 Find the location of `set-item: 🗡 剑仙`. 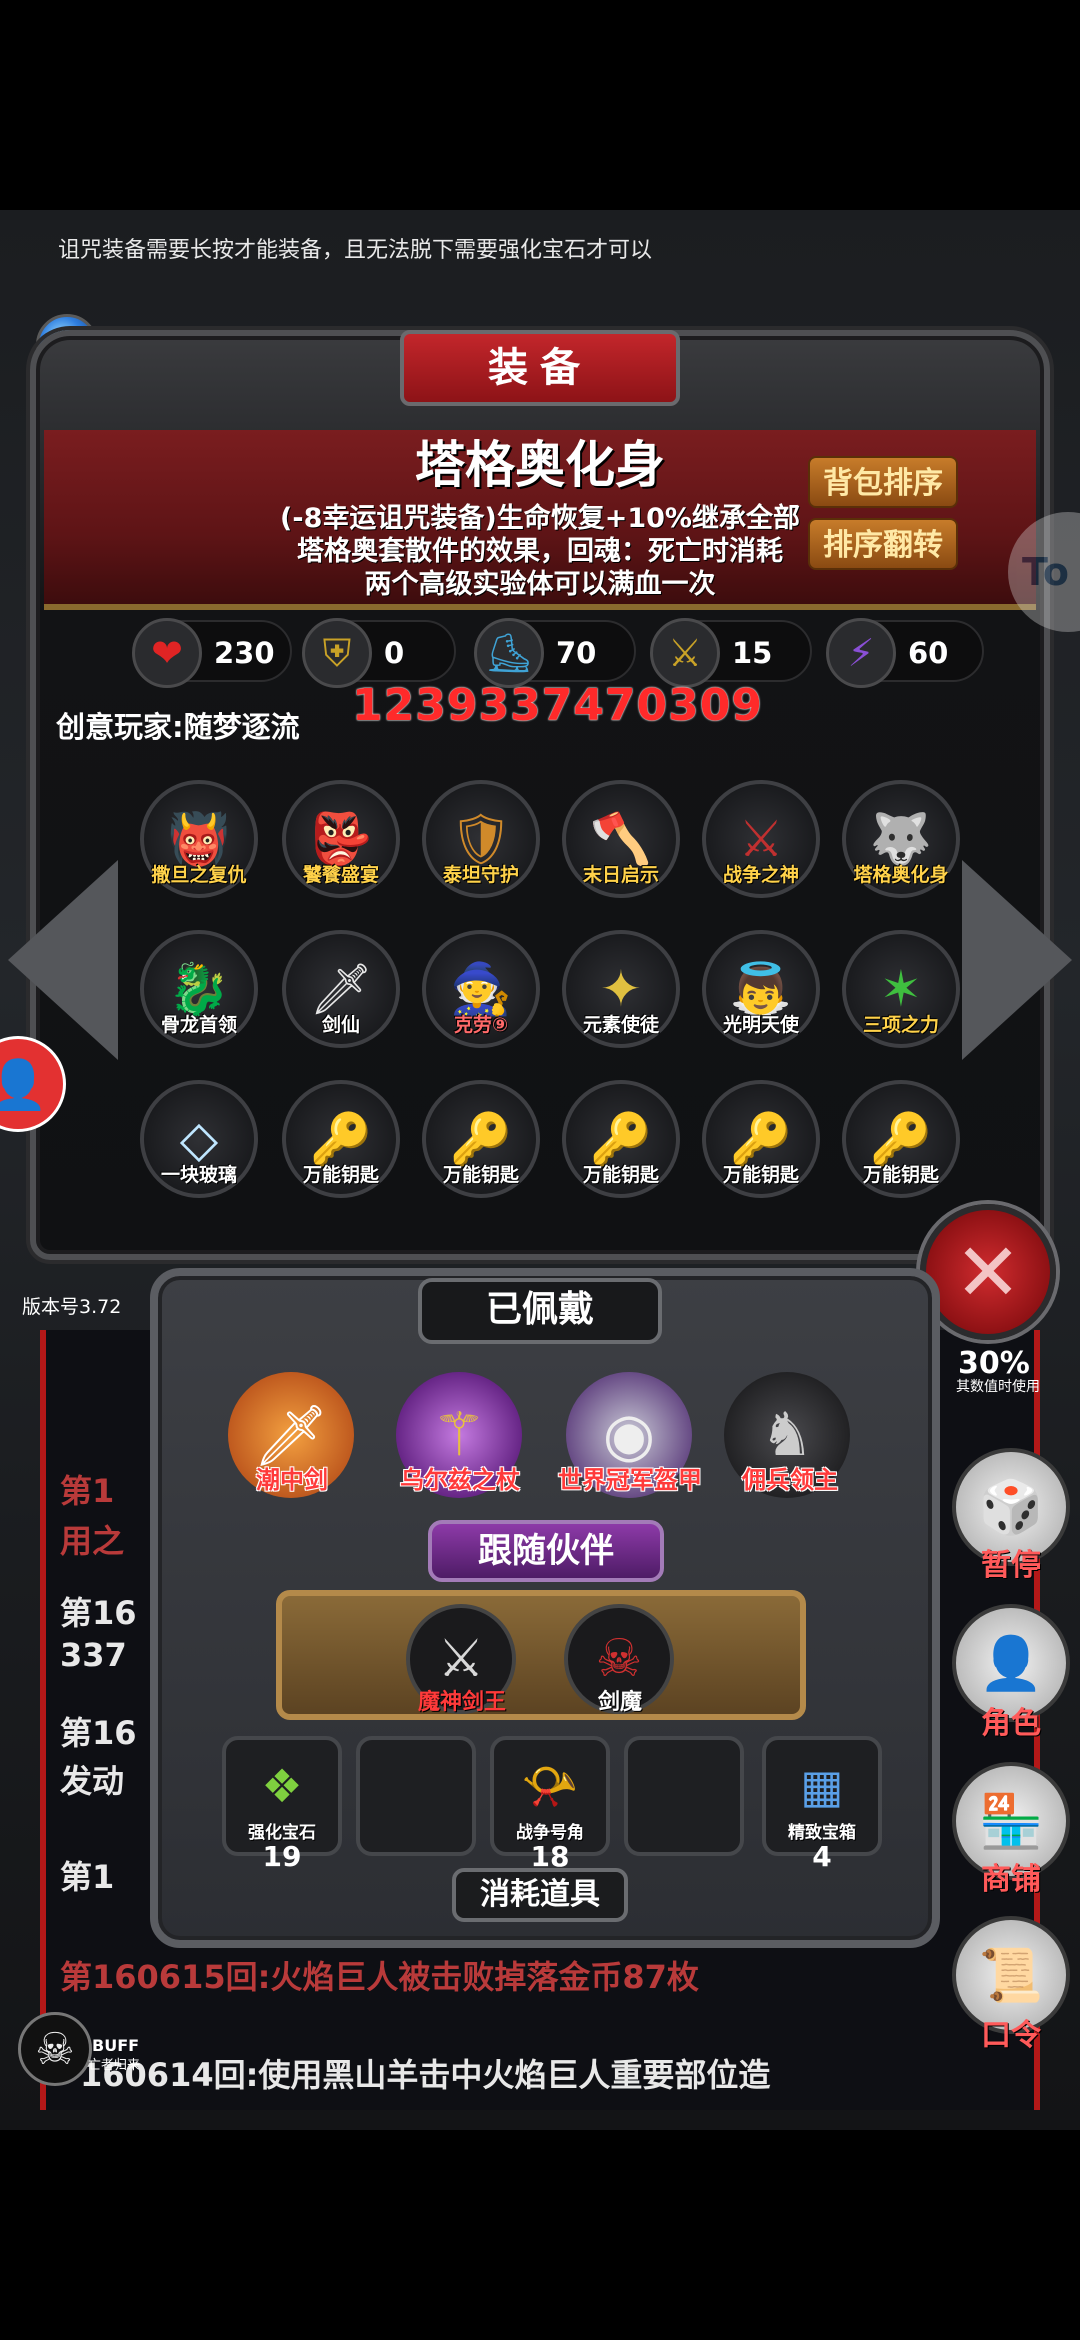

set-item: 🗡 剑仙 is located at coordinates (341, 995).